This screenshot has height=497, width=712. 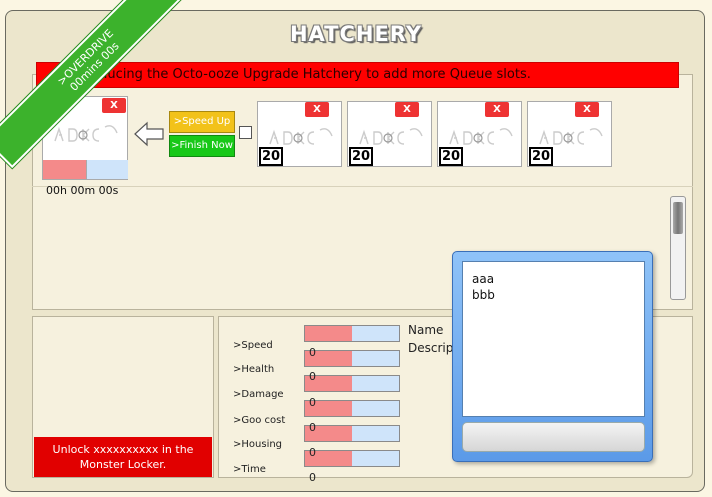 What do you see at coordinates (107, 169) in the screenshot?
I see `active-slot-progress-remaining` at bounding box center [107, 169].